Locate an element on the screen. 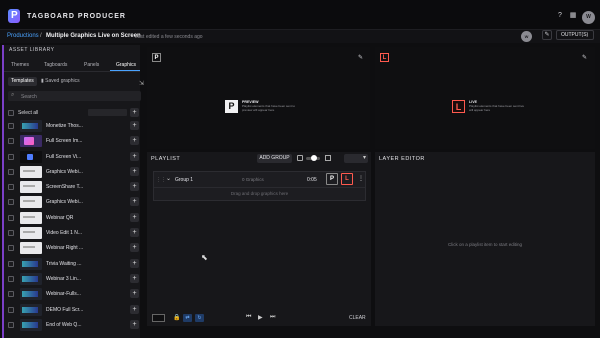 This screenshot has width=600, height=338. production-title: Multiple Graphics Live on Screen is located at coordinates (93, 36).